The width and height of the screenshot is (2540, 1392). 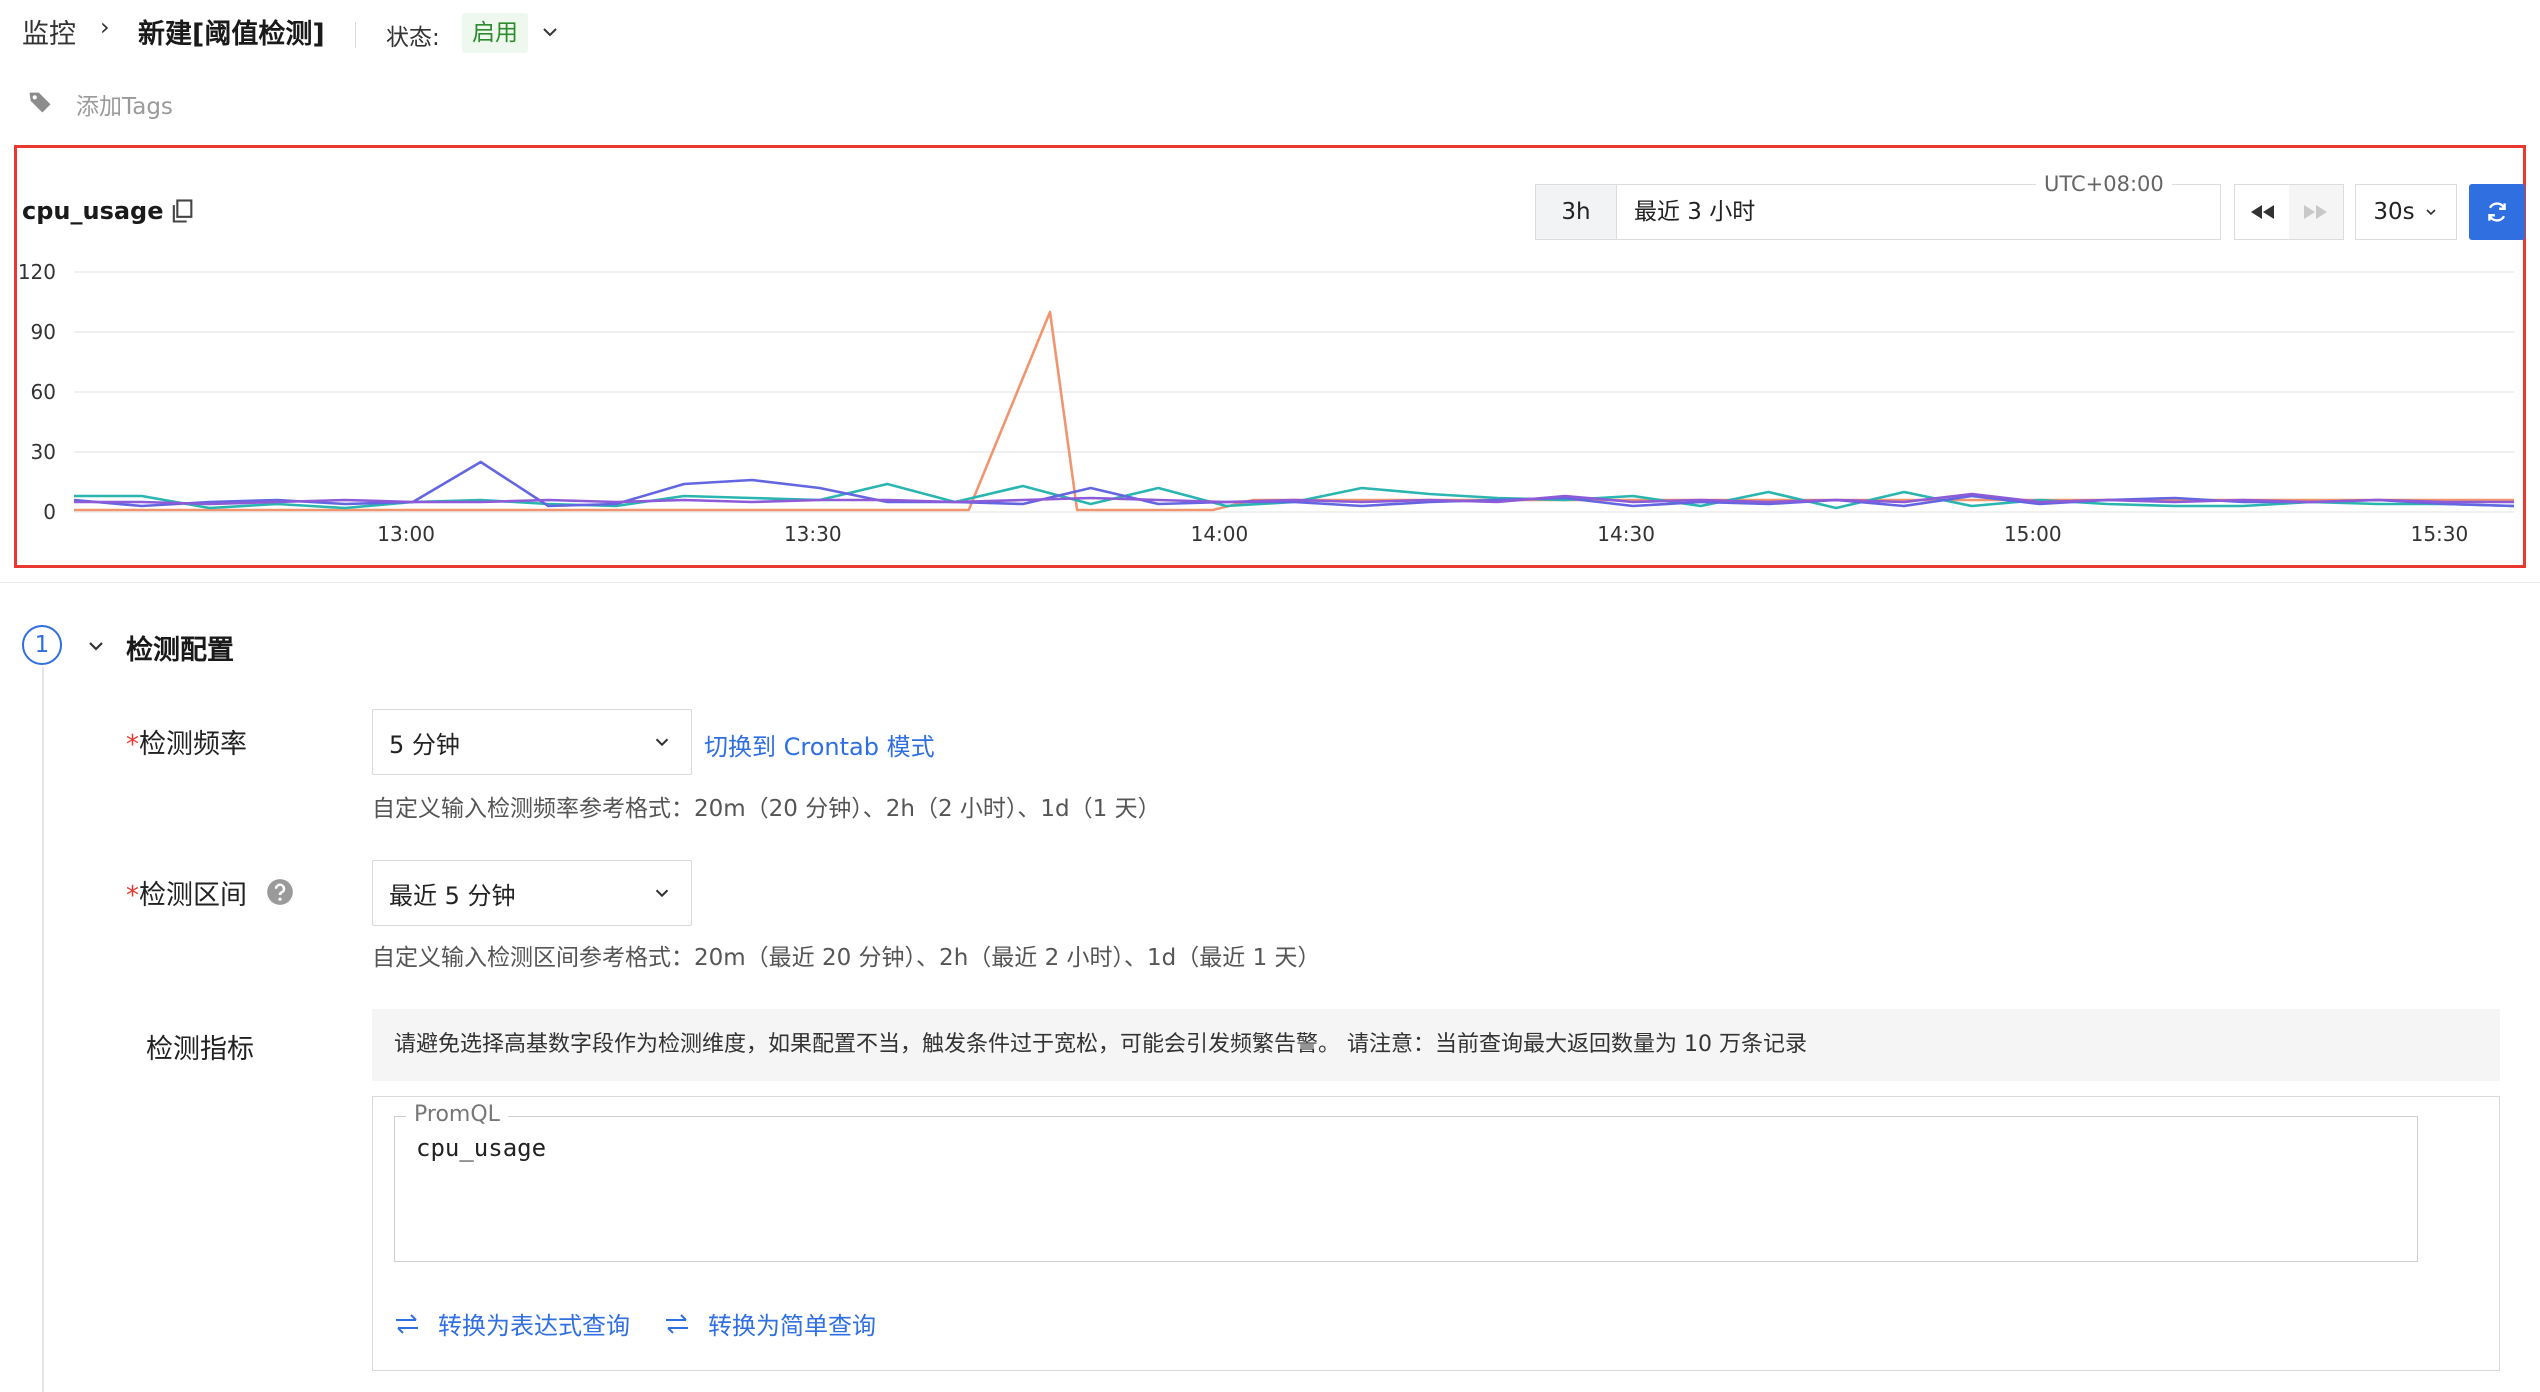 I want to click on page-title: 新建[阈值检测], so click(x=231, y=34).